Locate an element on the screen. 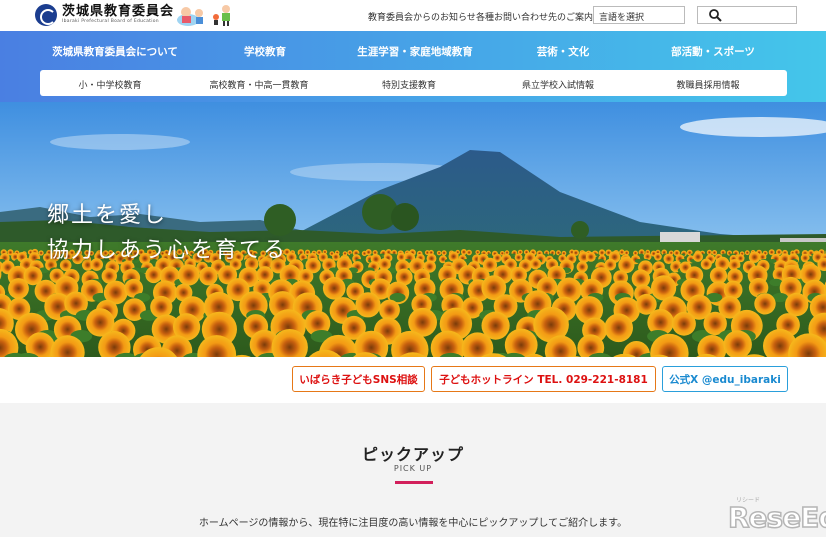 This screenshot has height=537, width=826. subnav-item-high-school: 高校教育・中高一貫教育 is located at coordinates (258, 84).